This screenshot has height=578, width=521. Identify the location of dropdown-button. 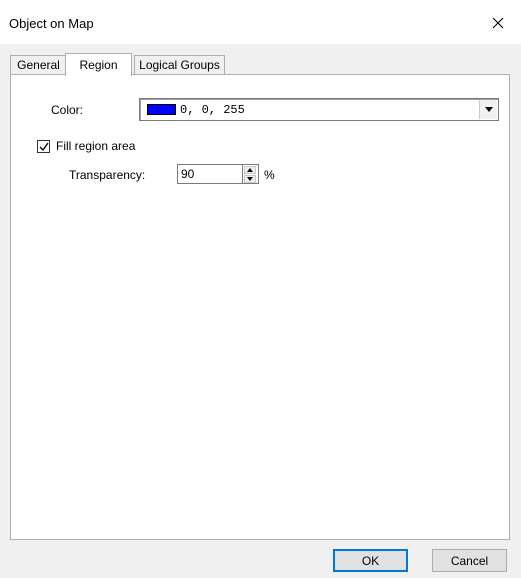
(488, 109).